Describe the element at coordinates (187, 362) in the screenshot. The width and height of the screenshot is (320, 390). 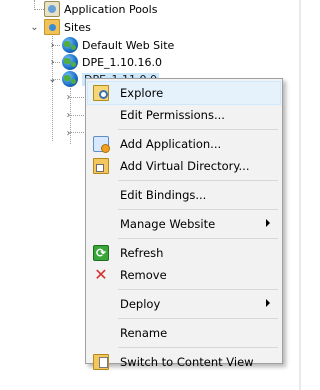
I see `menu-item-label: Switch to Content View` at that location.